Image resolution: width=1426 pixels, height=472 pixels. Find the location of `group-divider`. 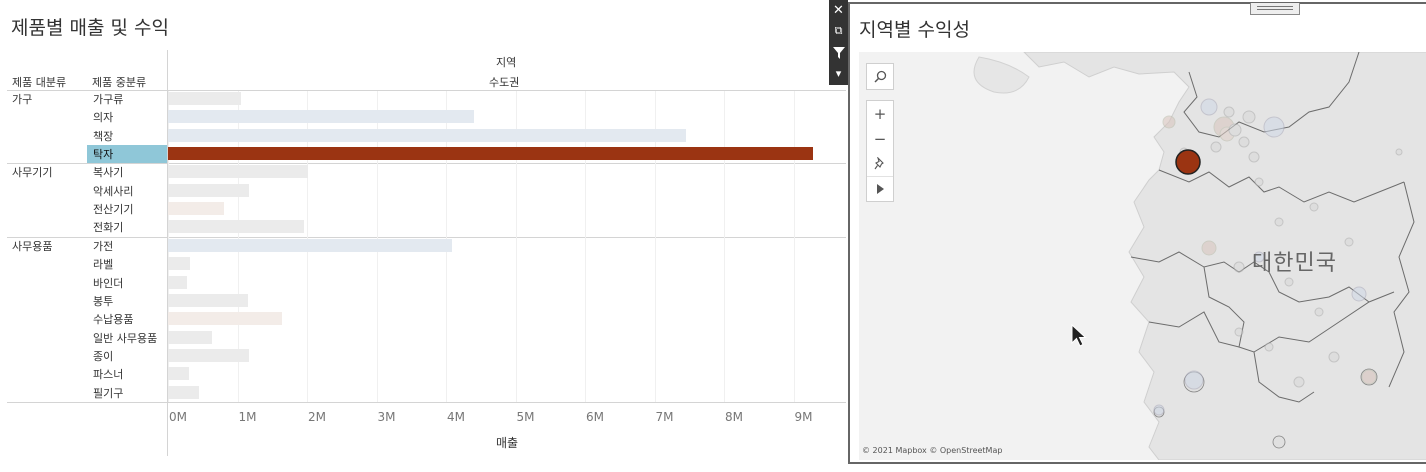

group-divider is located at coordinates (426, 163).